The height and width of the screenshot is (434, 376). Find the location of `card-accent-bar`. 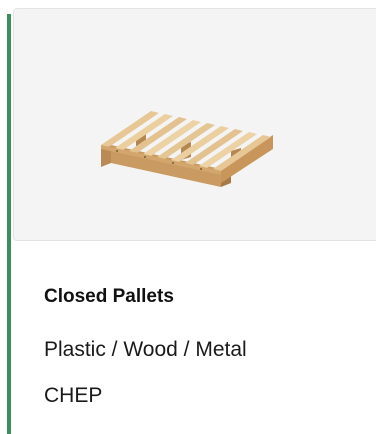

card-accent-bar is located at coordinates (9, 224).